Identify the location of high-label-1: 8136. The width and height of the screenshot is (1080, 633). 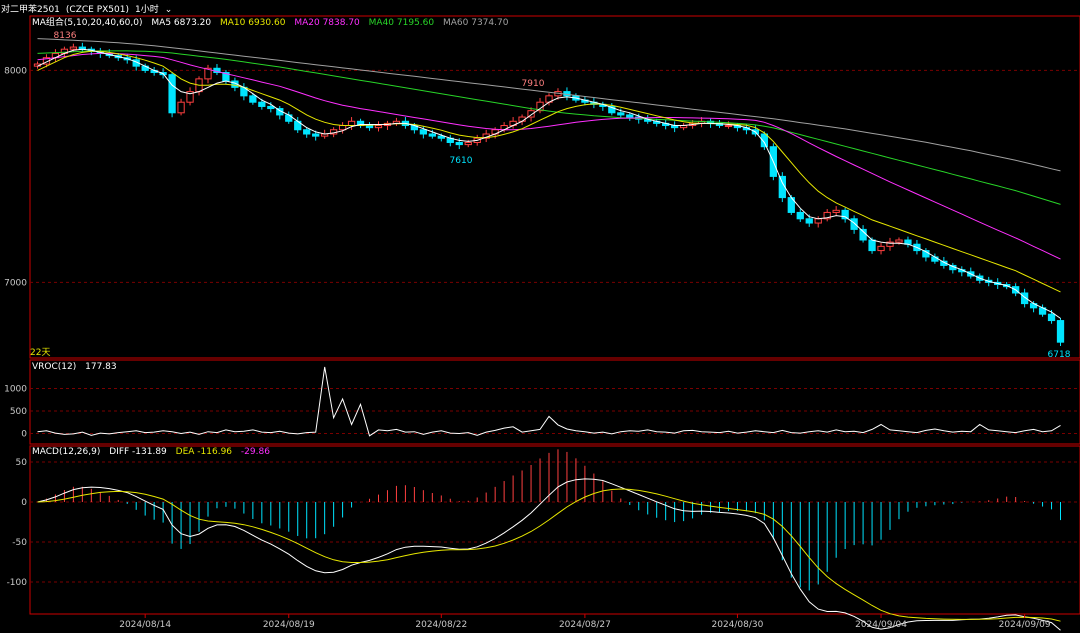
(65, 36).